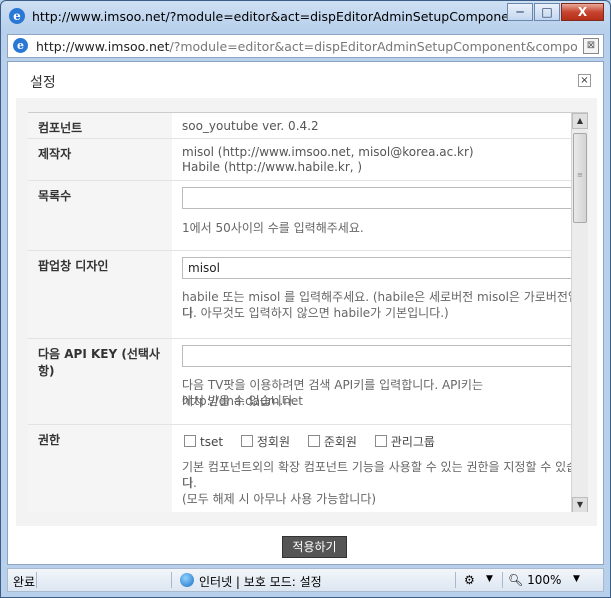 The height and width of the screenshot is (598, 611). Describe the element at coordinates (332, 442) in the screenshot. I see `permission-option: 준회원` at that location.